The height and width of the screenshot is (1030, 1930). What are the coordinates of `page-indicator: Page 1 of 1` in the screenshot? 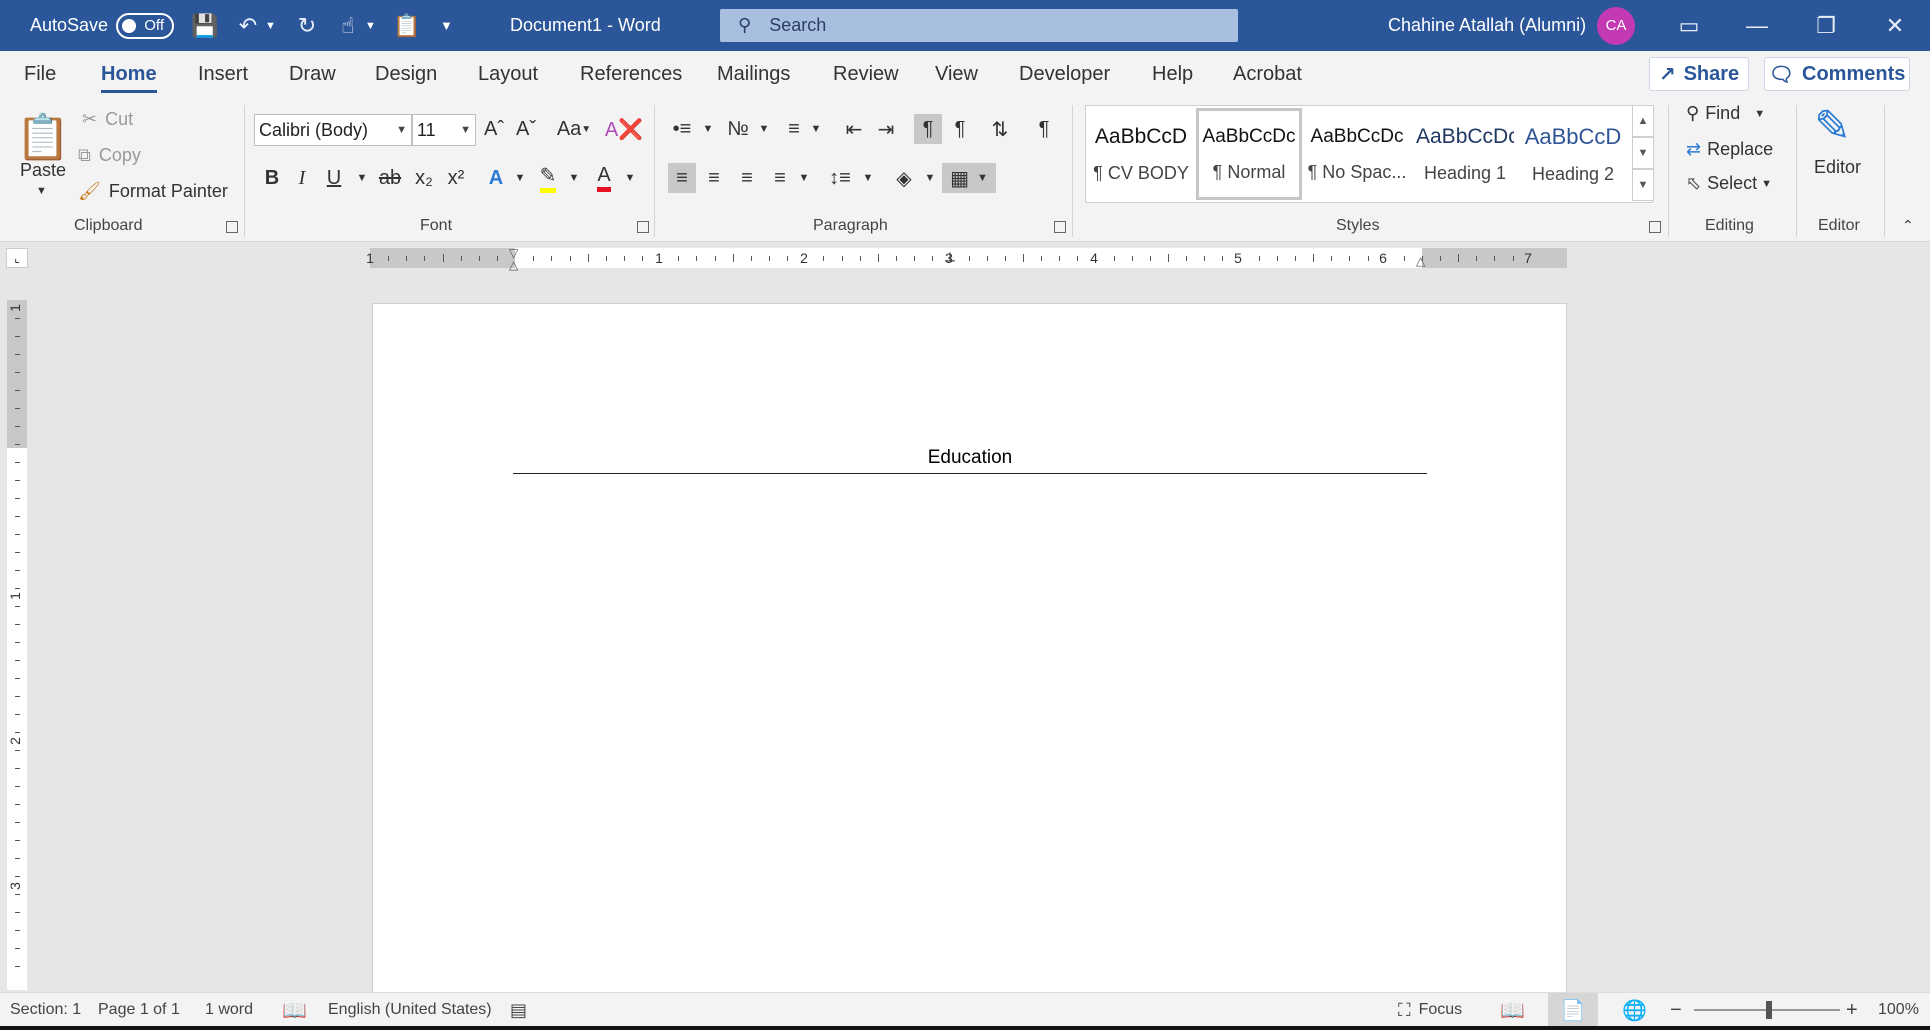 It's located at (139, 1010).